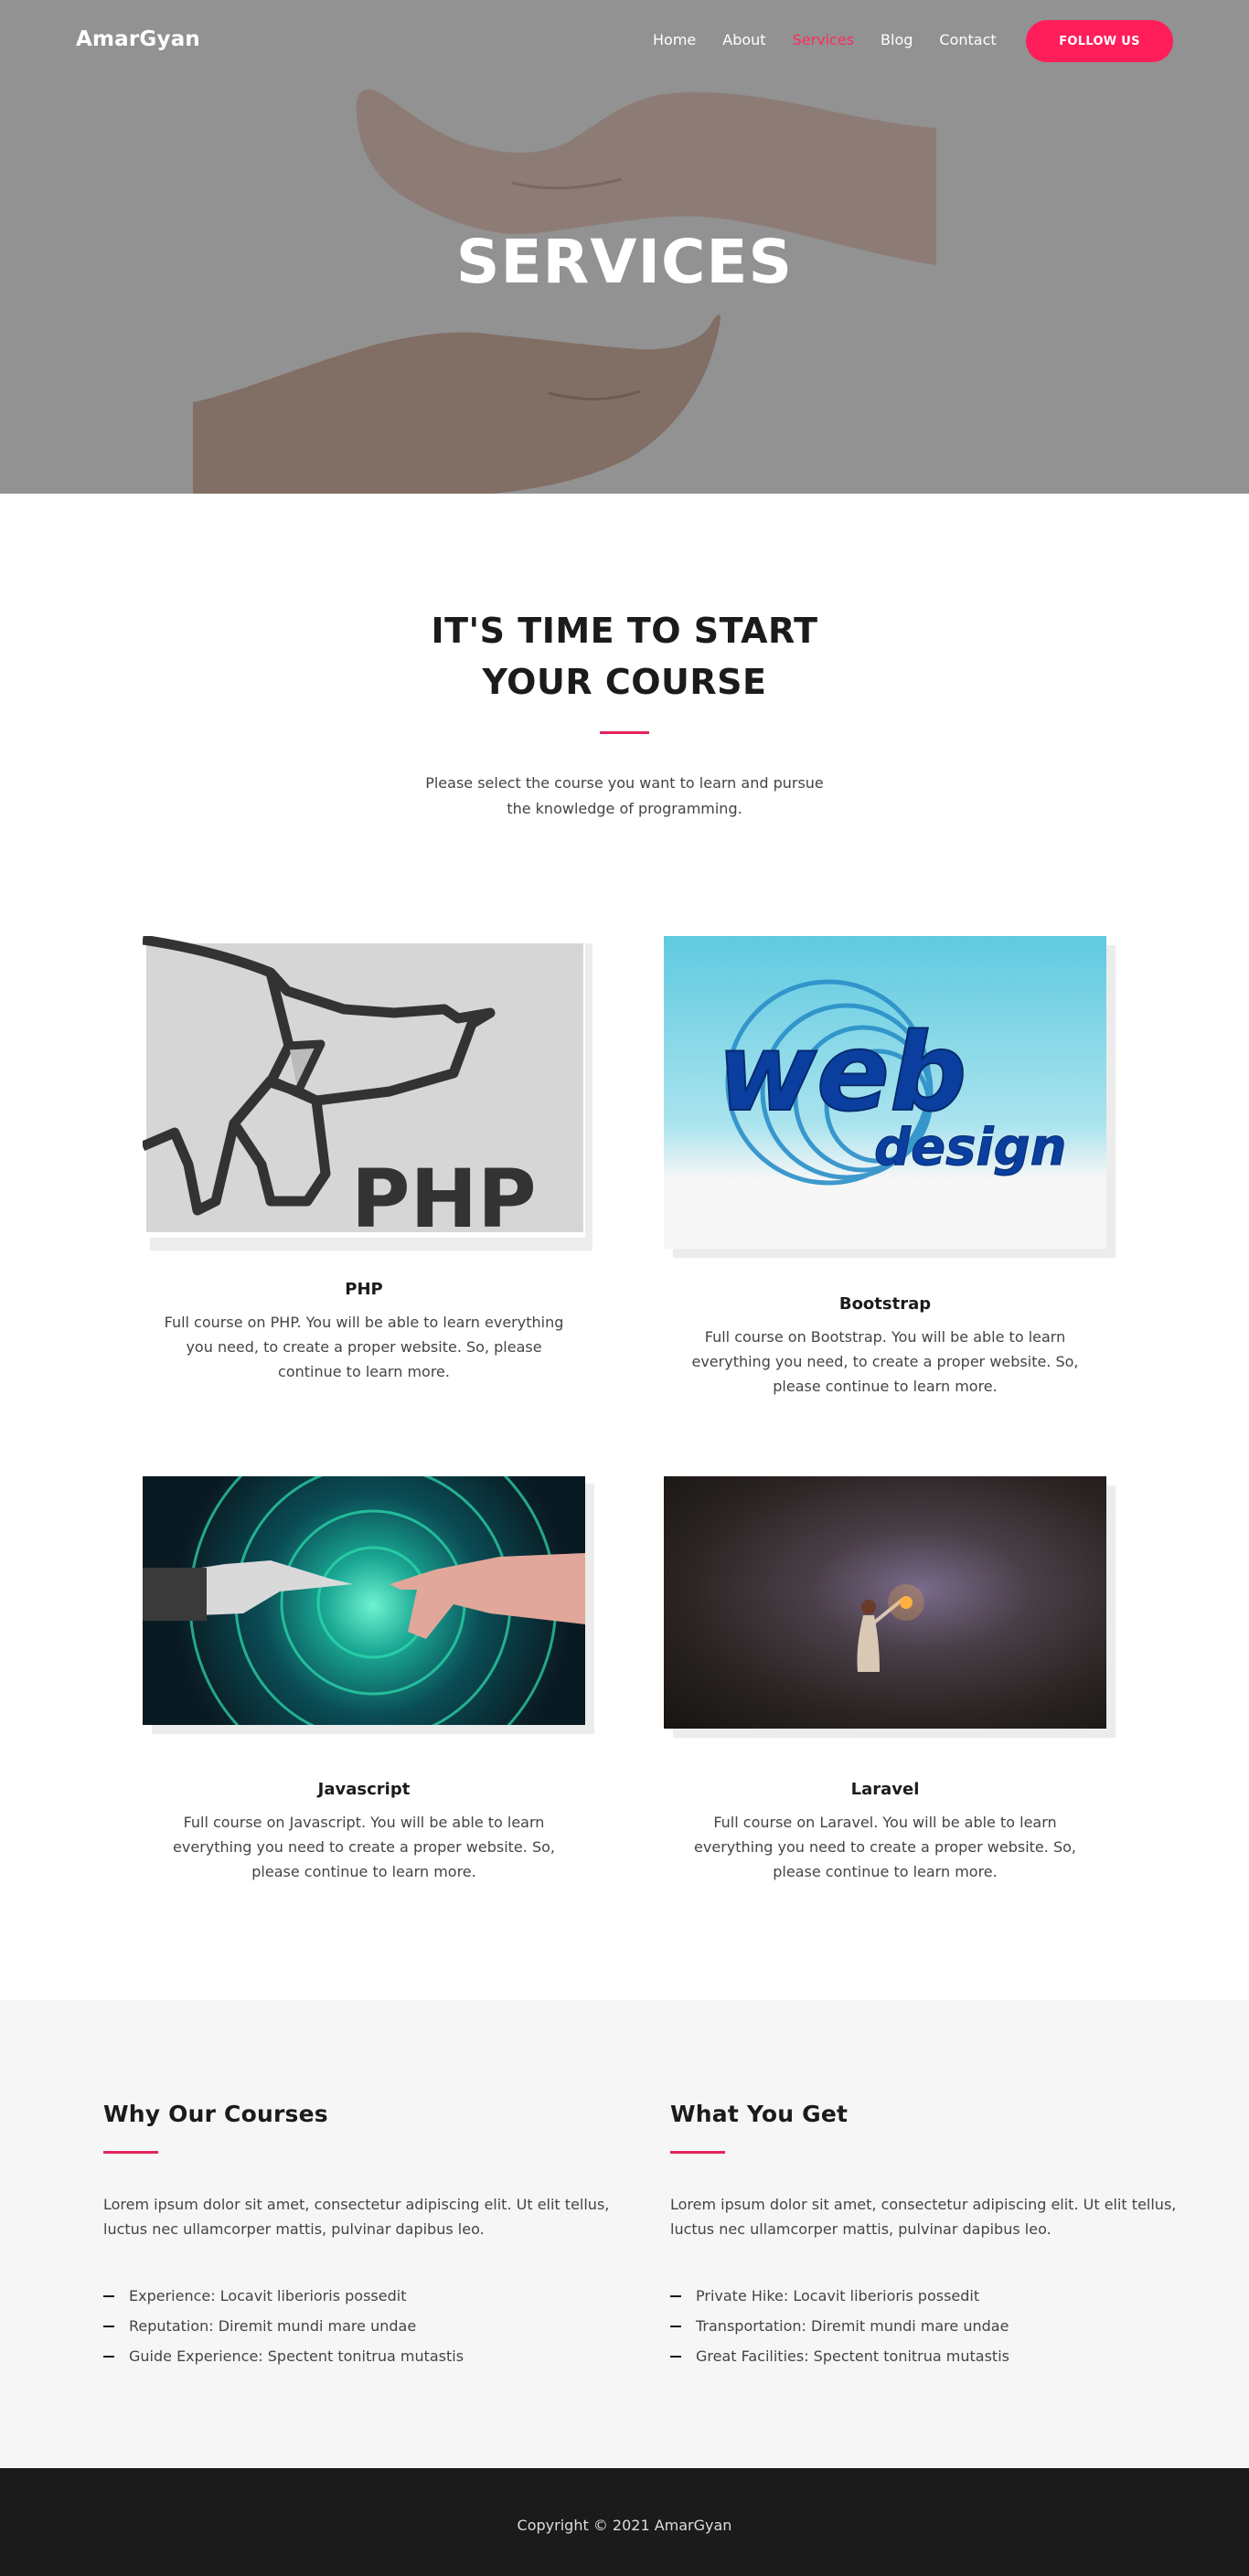  What do you see at coordinates (759, 2114) in the screenshot?
I see `column-title: What You Get` at bounding box center [759, 2114].